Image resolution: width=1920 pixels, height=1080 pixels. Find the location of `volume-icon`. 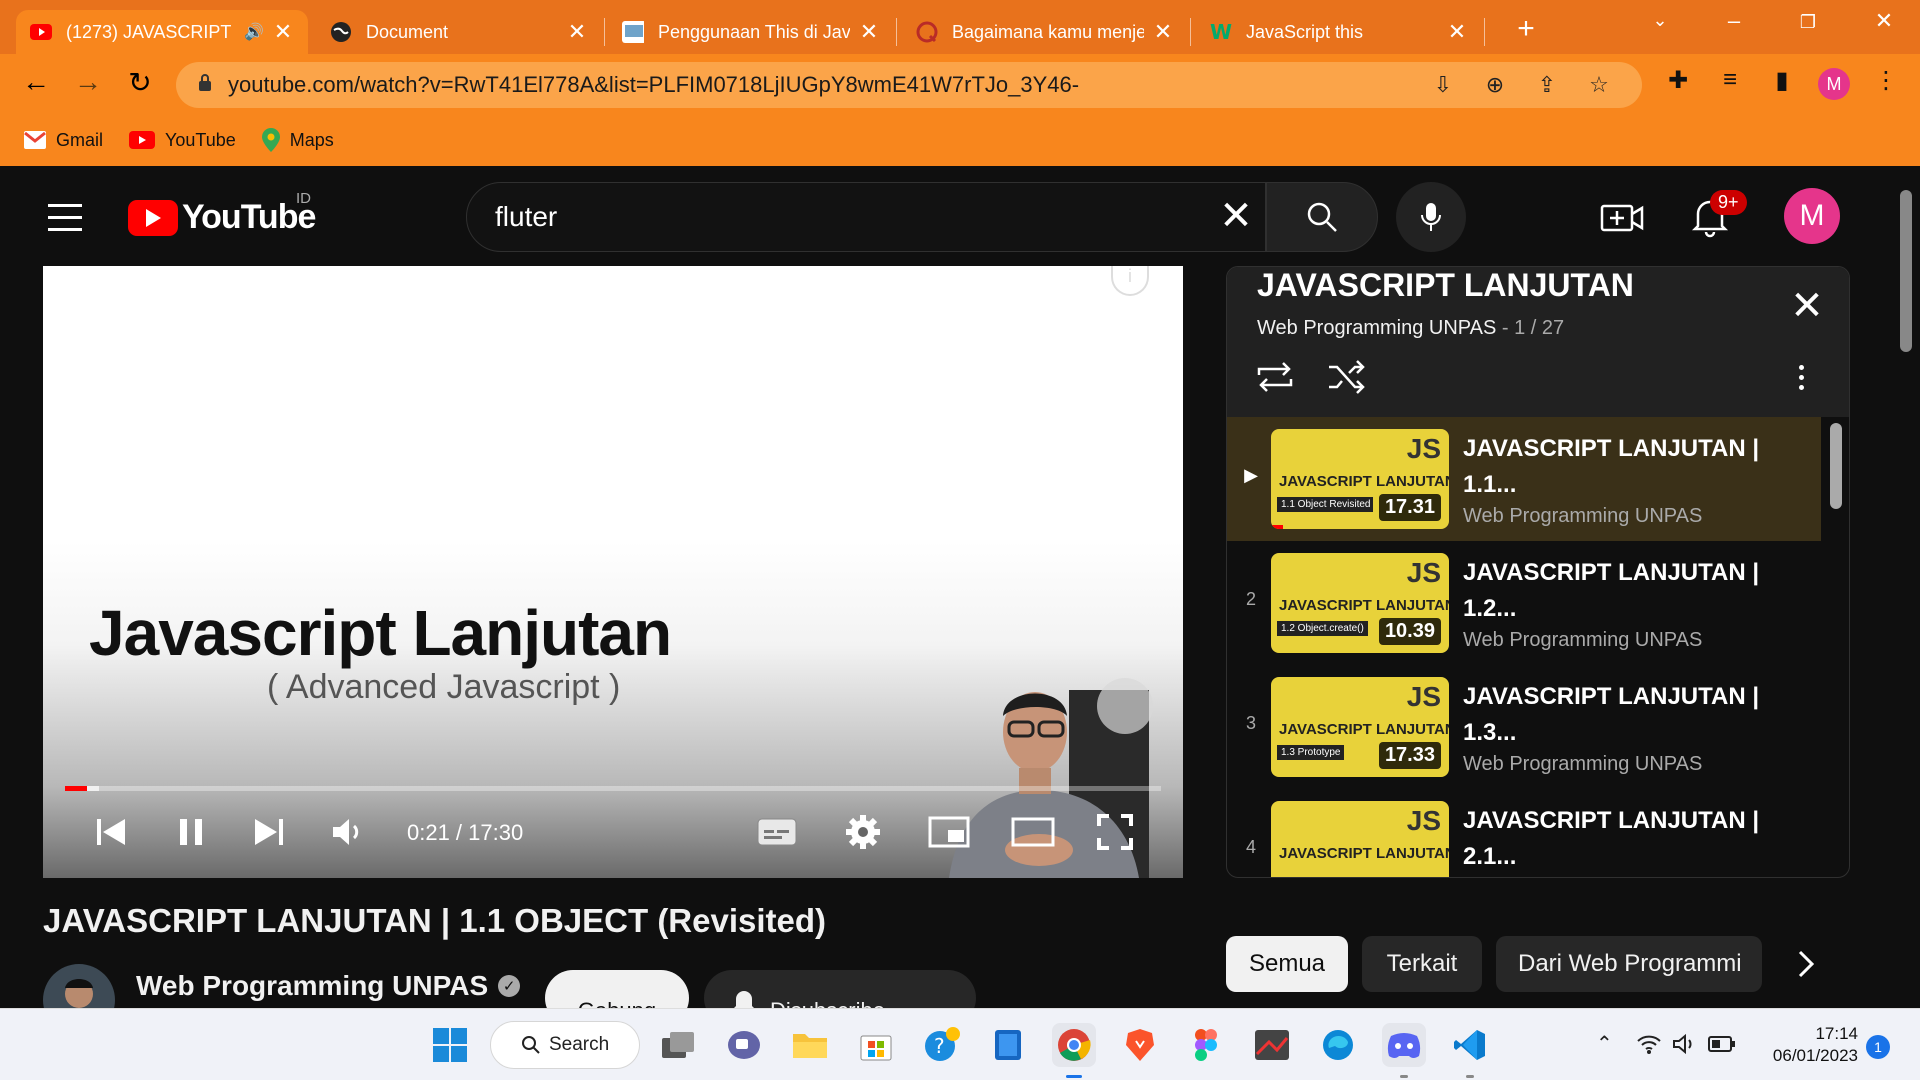

volume-icon is located at coordinates (346, 832).